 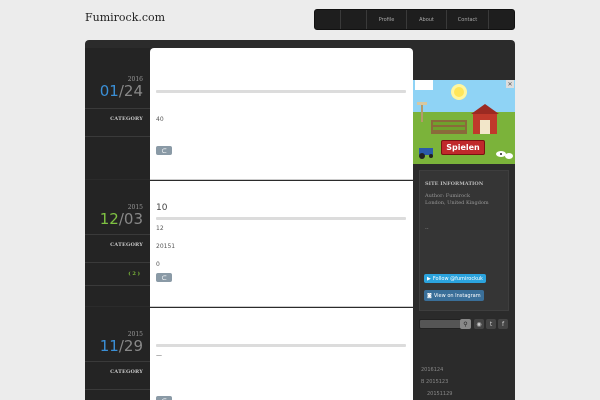 I want to click on post-month: 12, so click(x=109, y=219).